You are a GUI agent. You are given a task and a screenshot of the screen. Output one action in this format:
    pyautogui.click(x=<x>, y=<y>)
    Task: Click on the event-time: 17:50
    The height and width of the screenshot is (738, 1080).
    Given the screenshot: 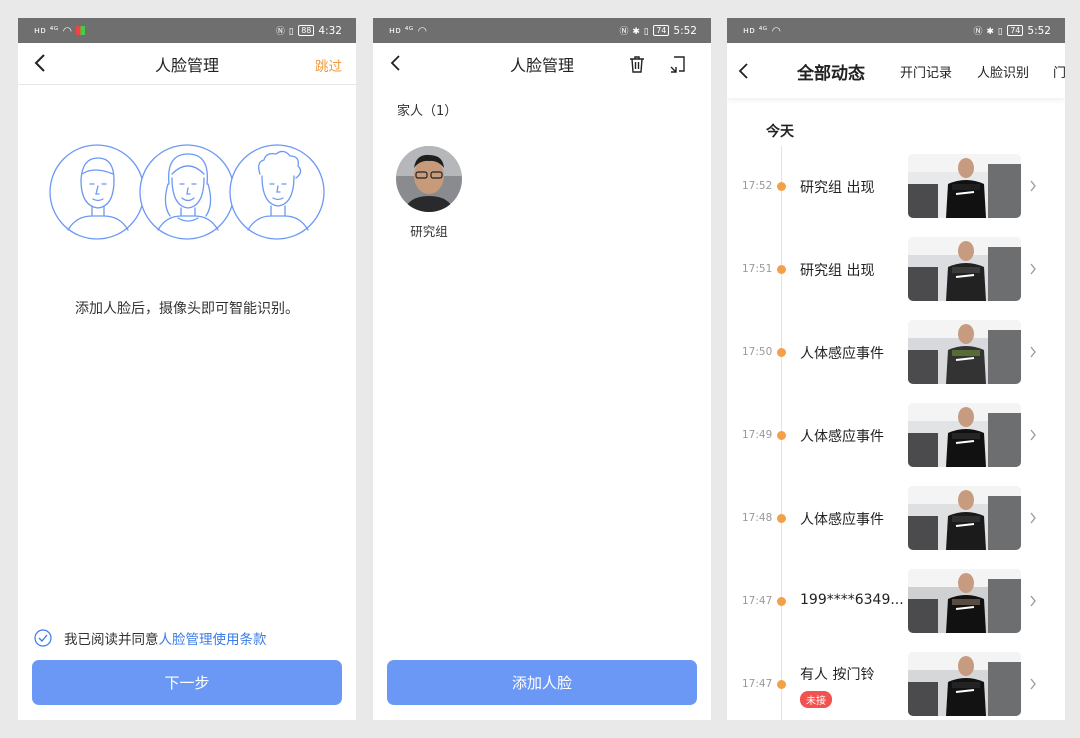 What is the action you would take?
    pyautogui.click(x=757, y=352)
    